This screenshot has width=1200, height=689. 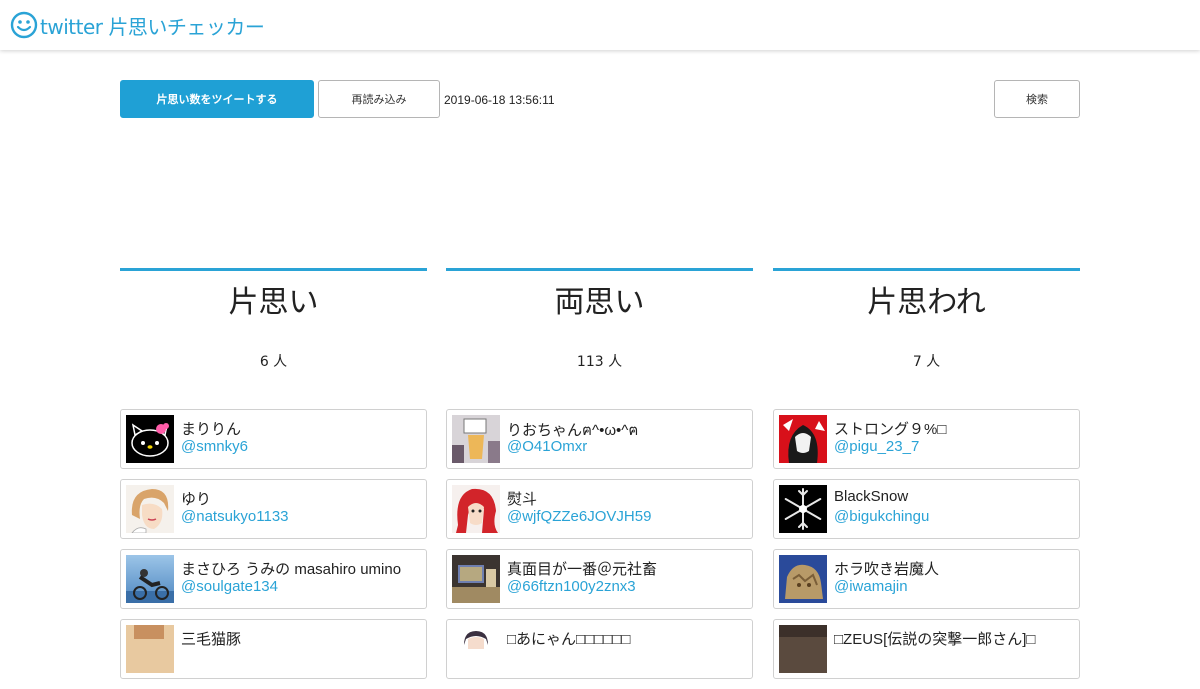 What do you see at coordinates (229, 586) in the screenshot?
I see `user-handle-link: @soulgate134` at bounding box center [229, 586].